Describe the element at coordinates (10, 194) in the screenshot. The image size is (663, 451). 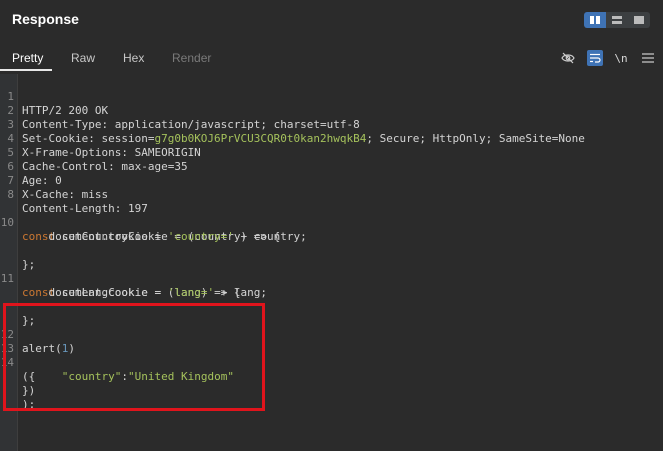
I see `line-number: 8` at that location.